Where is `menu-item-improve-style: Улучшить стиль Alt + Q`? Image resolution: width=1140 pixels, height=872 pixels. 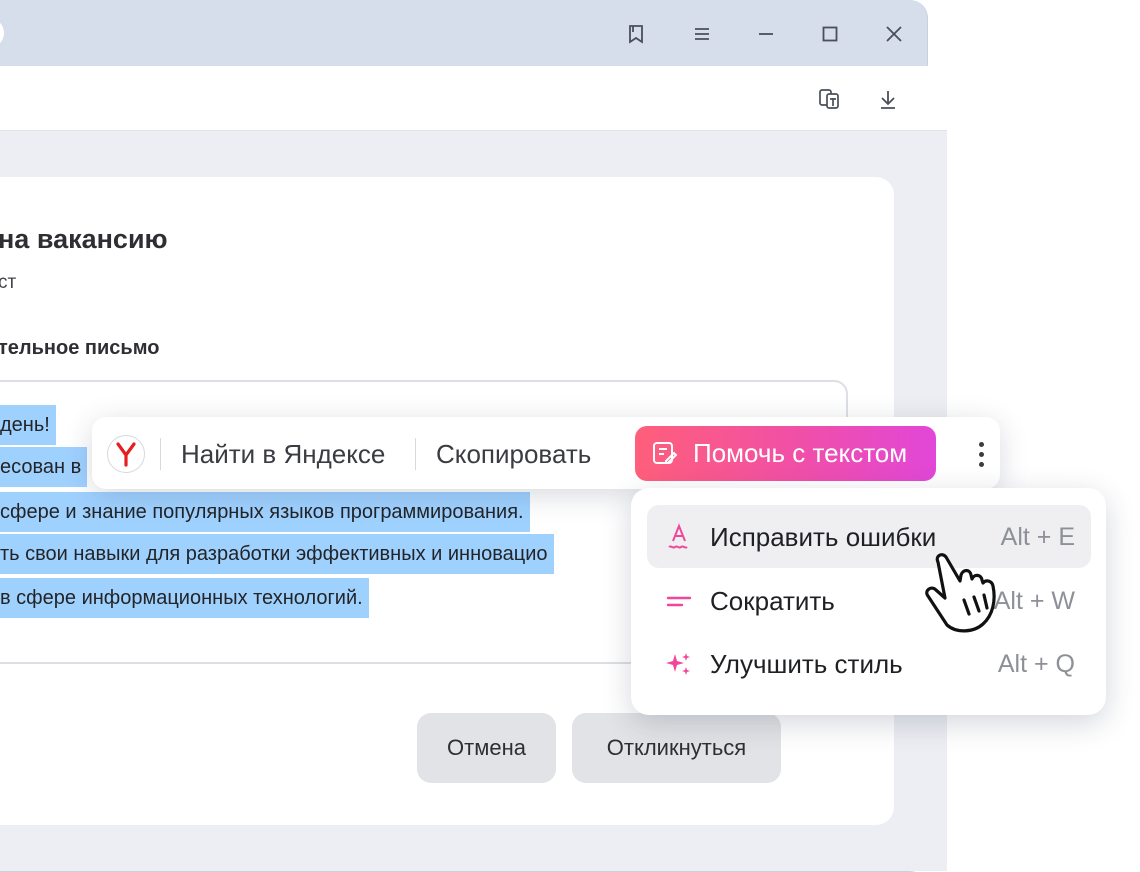 menu-item-improve-style: Улучшить стиль Alt + Q is located at coordinates (869, 663).